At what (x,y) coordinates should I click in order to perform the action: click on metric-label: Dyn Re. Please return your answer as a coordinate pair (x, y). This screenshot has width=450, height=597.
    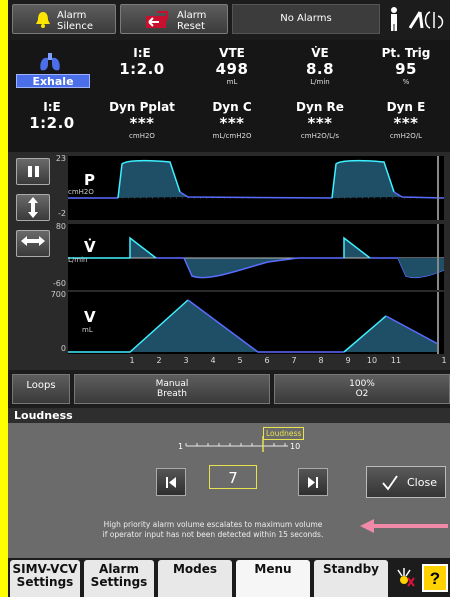
    Looking at the image, I should click on (320, 107).